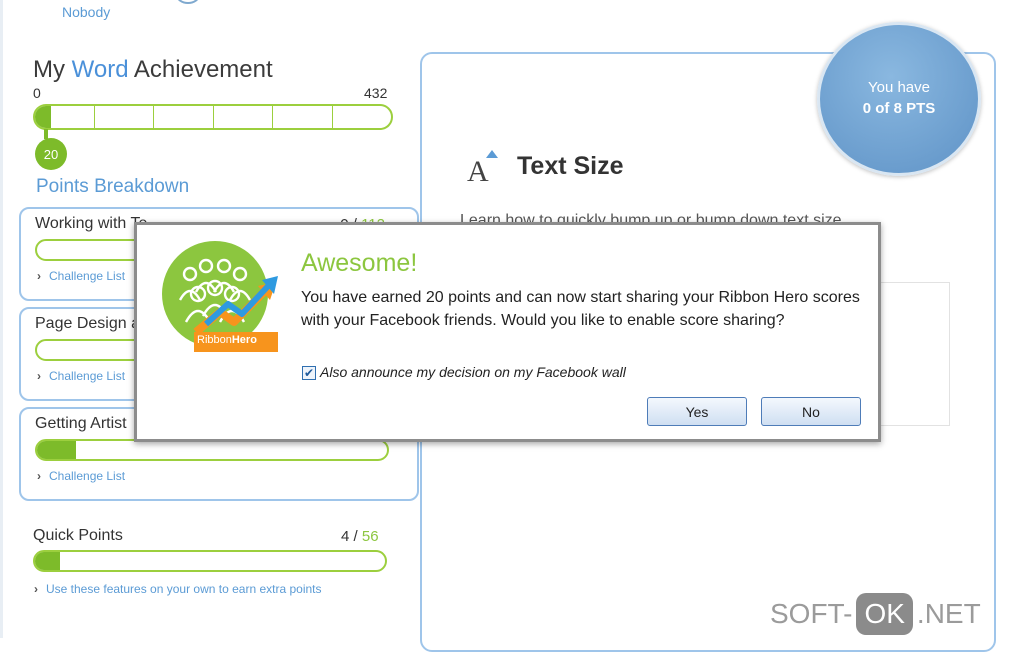  Describe the element at coordinates (51, 154) in the screenshot. I see `current-score-marker: 20` at that location.